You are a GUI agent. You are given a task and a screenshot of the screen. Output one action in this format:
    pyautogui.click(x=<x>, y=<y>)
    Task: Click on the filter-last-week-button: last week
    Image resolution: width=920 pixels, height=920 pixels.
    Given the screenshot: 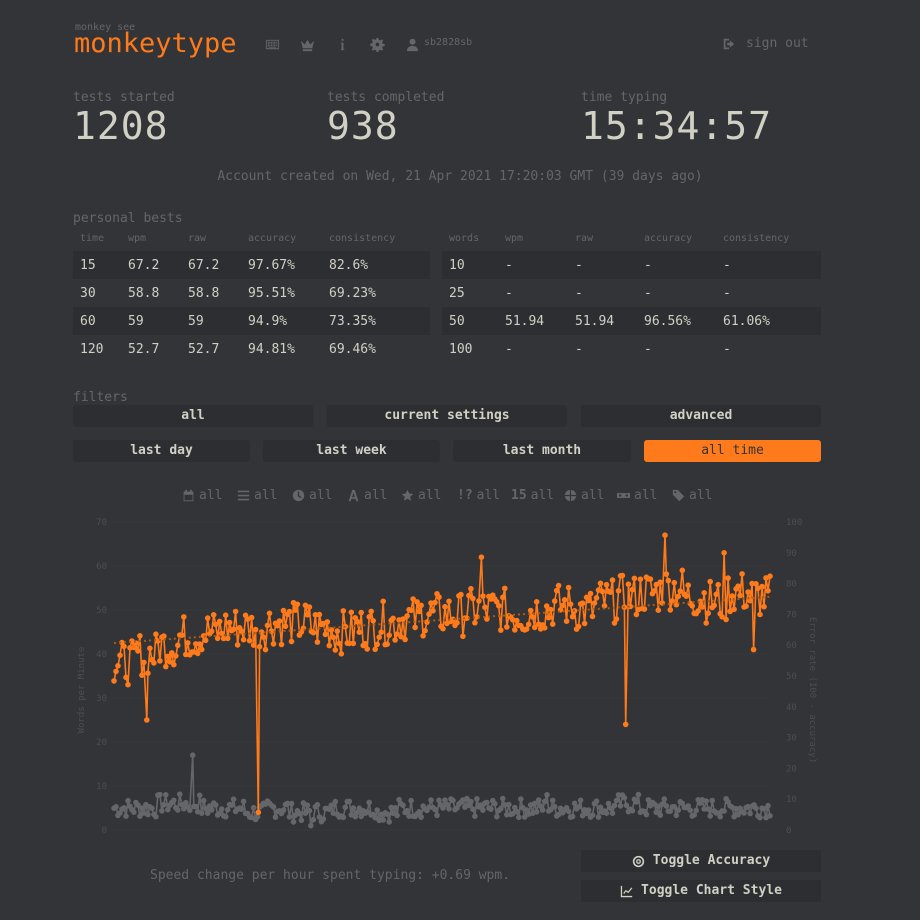 What is the action you would take?
    pyautogui.click(x=351, y=451)
    